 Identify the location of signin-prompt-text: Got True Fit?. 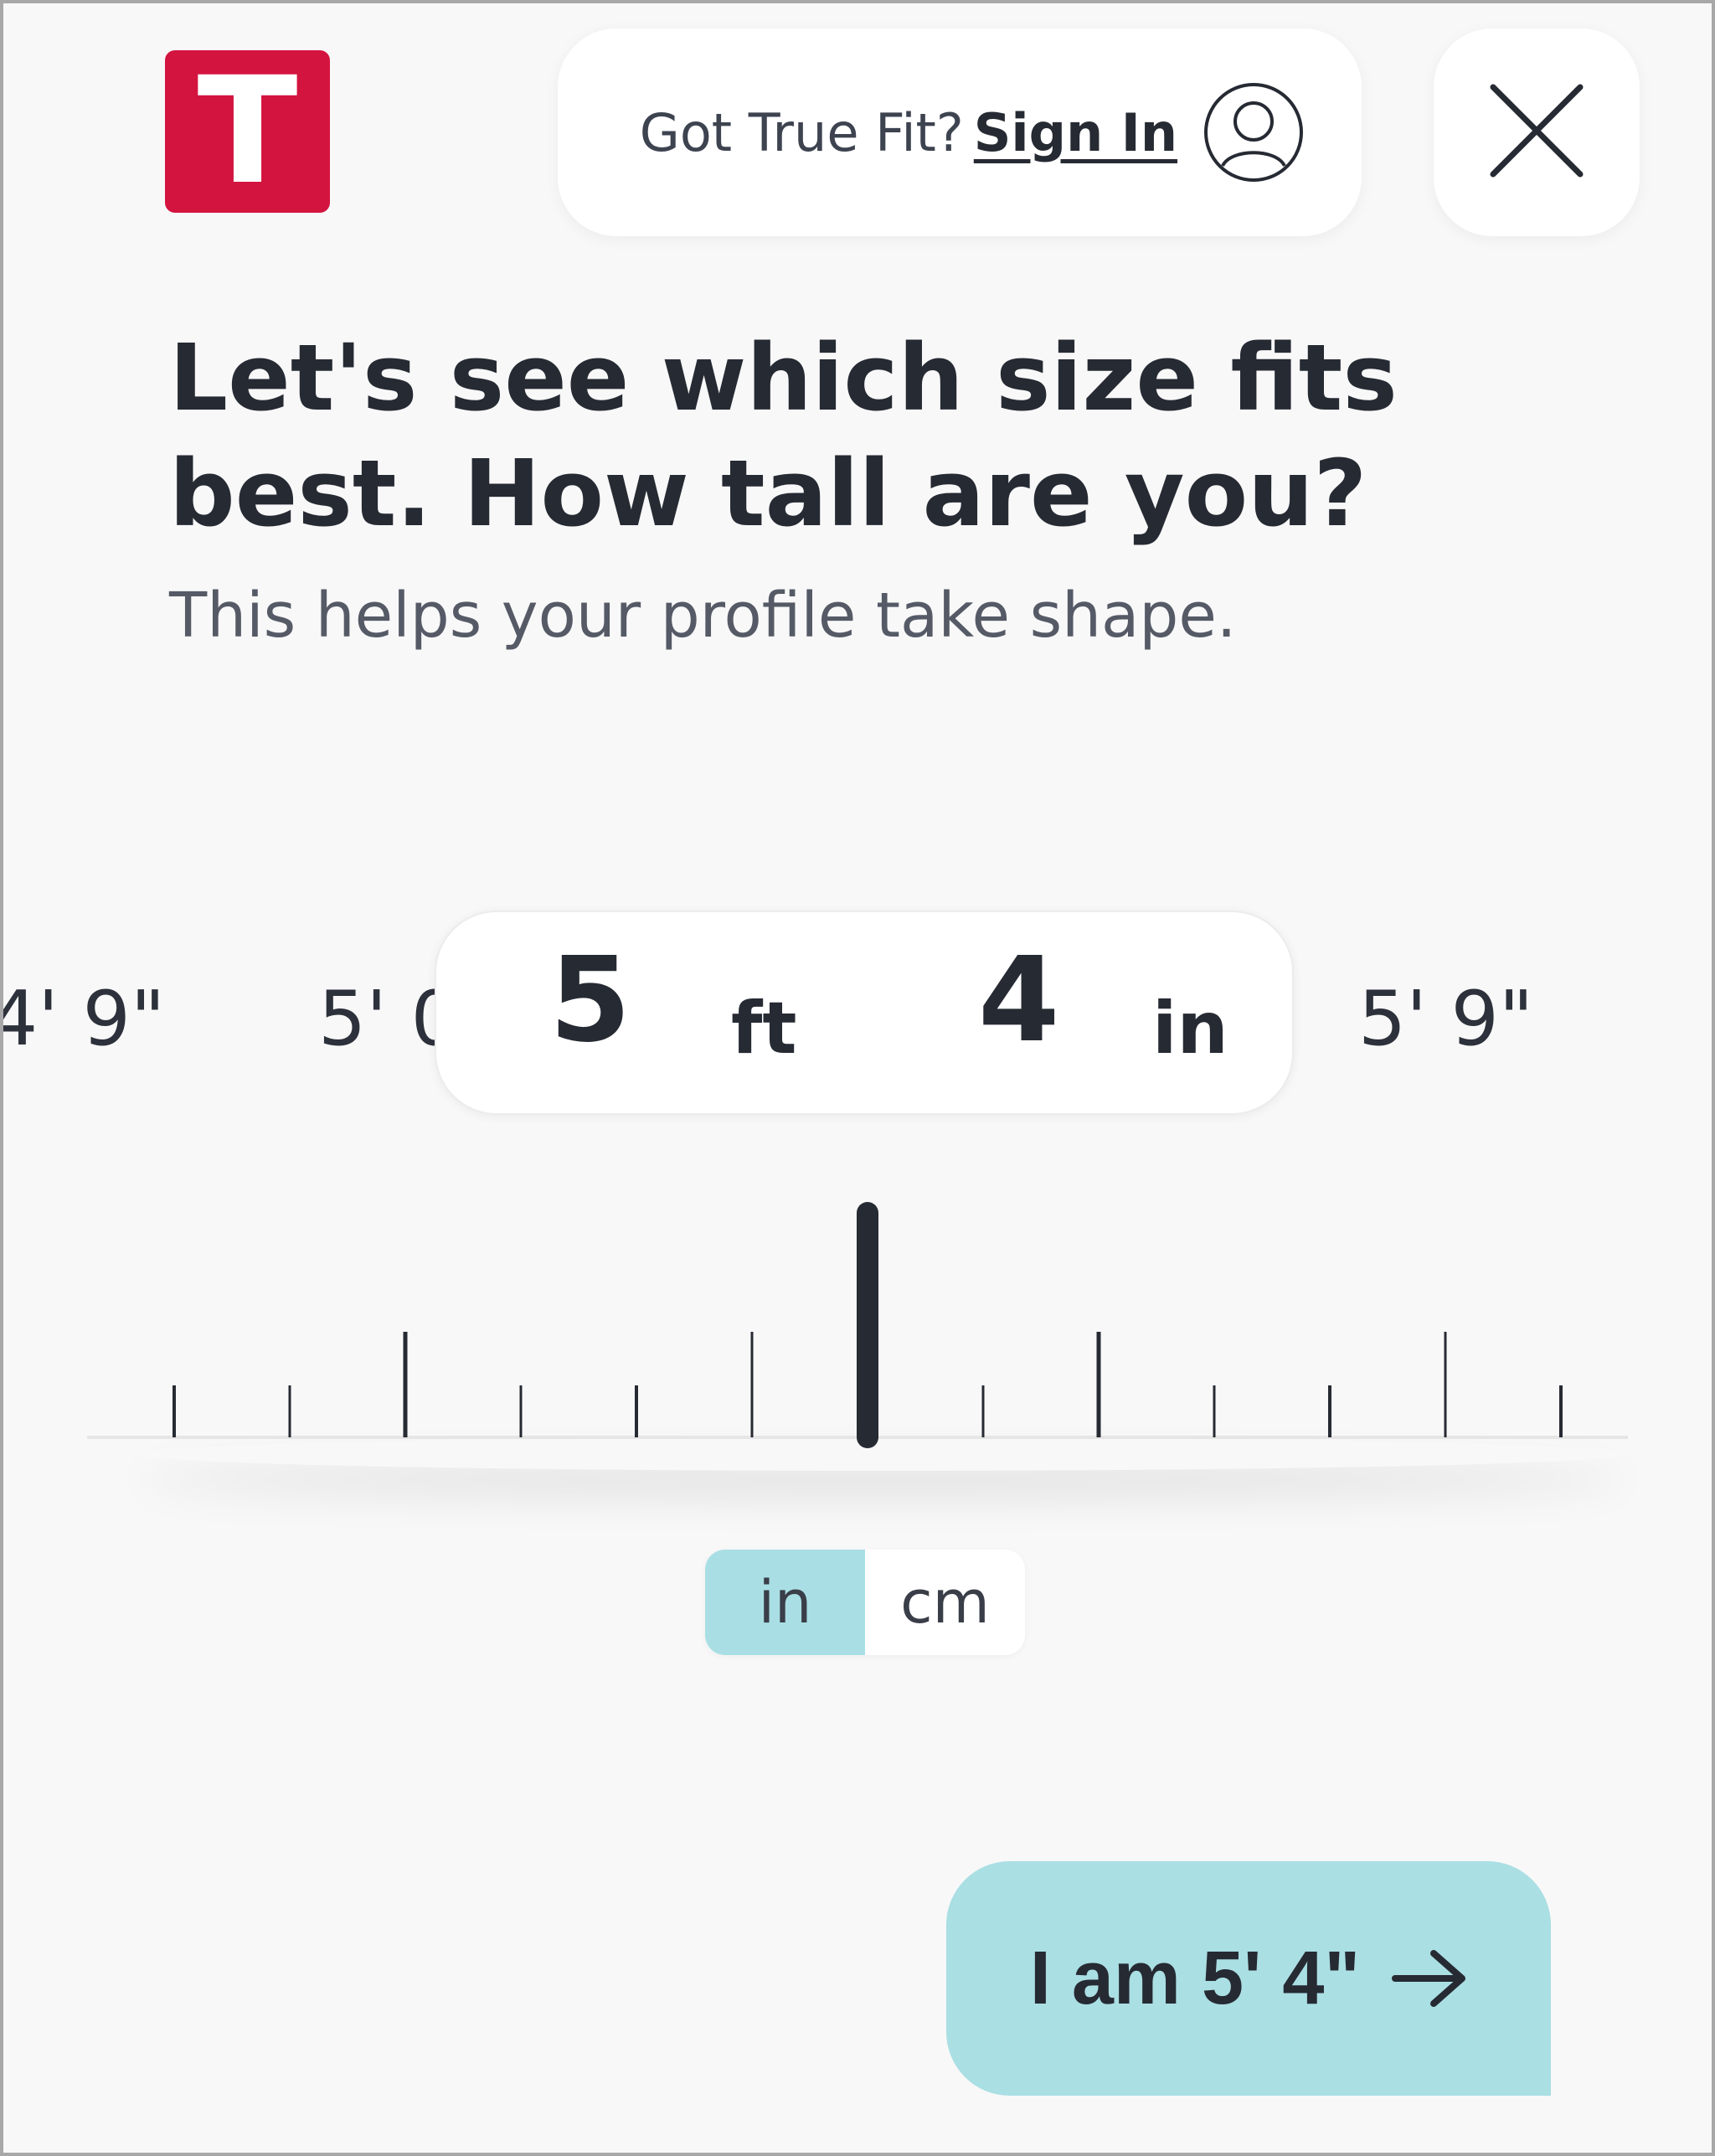
(801, 132).